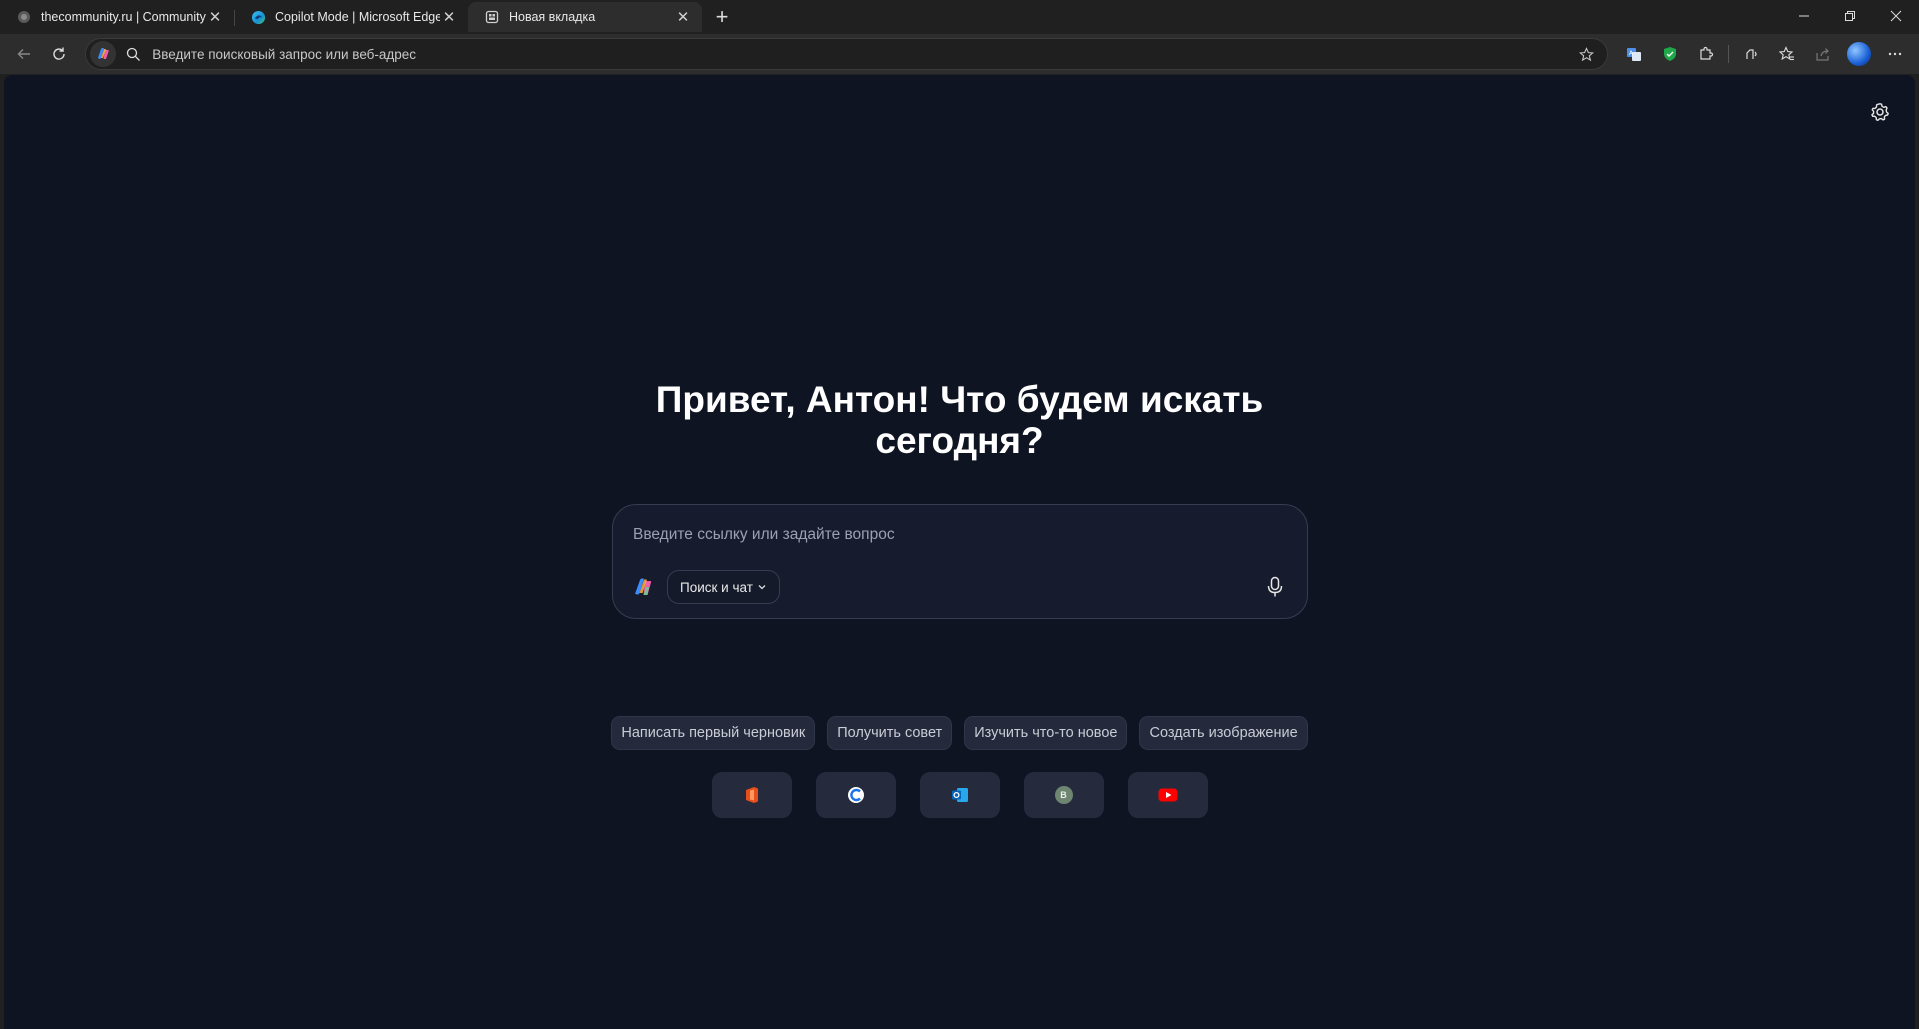 The width and height of the screenshot is (1919, 1029). I want to click on address-input, so click(862, 54).